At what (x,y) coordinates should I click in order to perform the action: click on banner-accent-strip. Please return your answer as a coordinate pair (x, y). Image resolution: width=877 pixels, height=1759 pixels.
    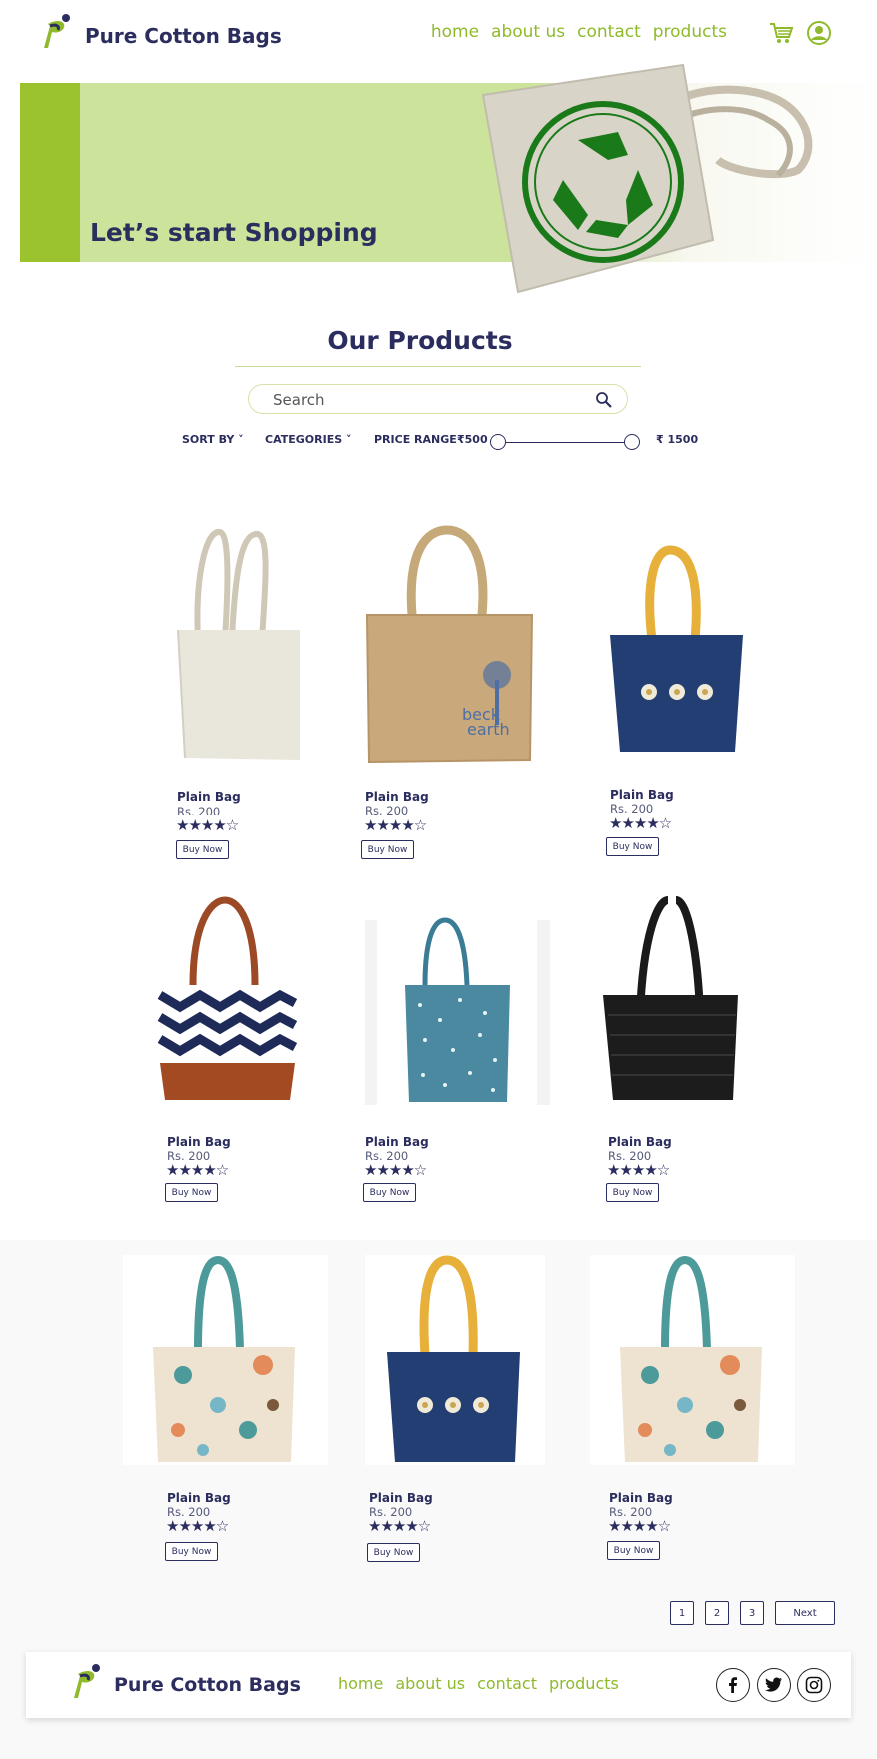
    Looking at the image, I should click on (50, 172).